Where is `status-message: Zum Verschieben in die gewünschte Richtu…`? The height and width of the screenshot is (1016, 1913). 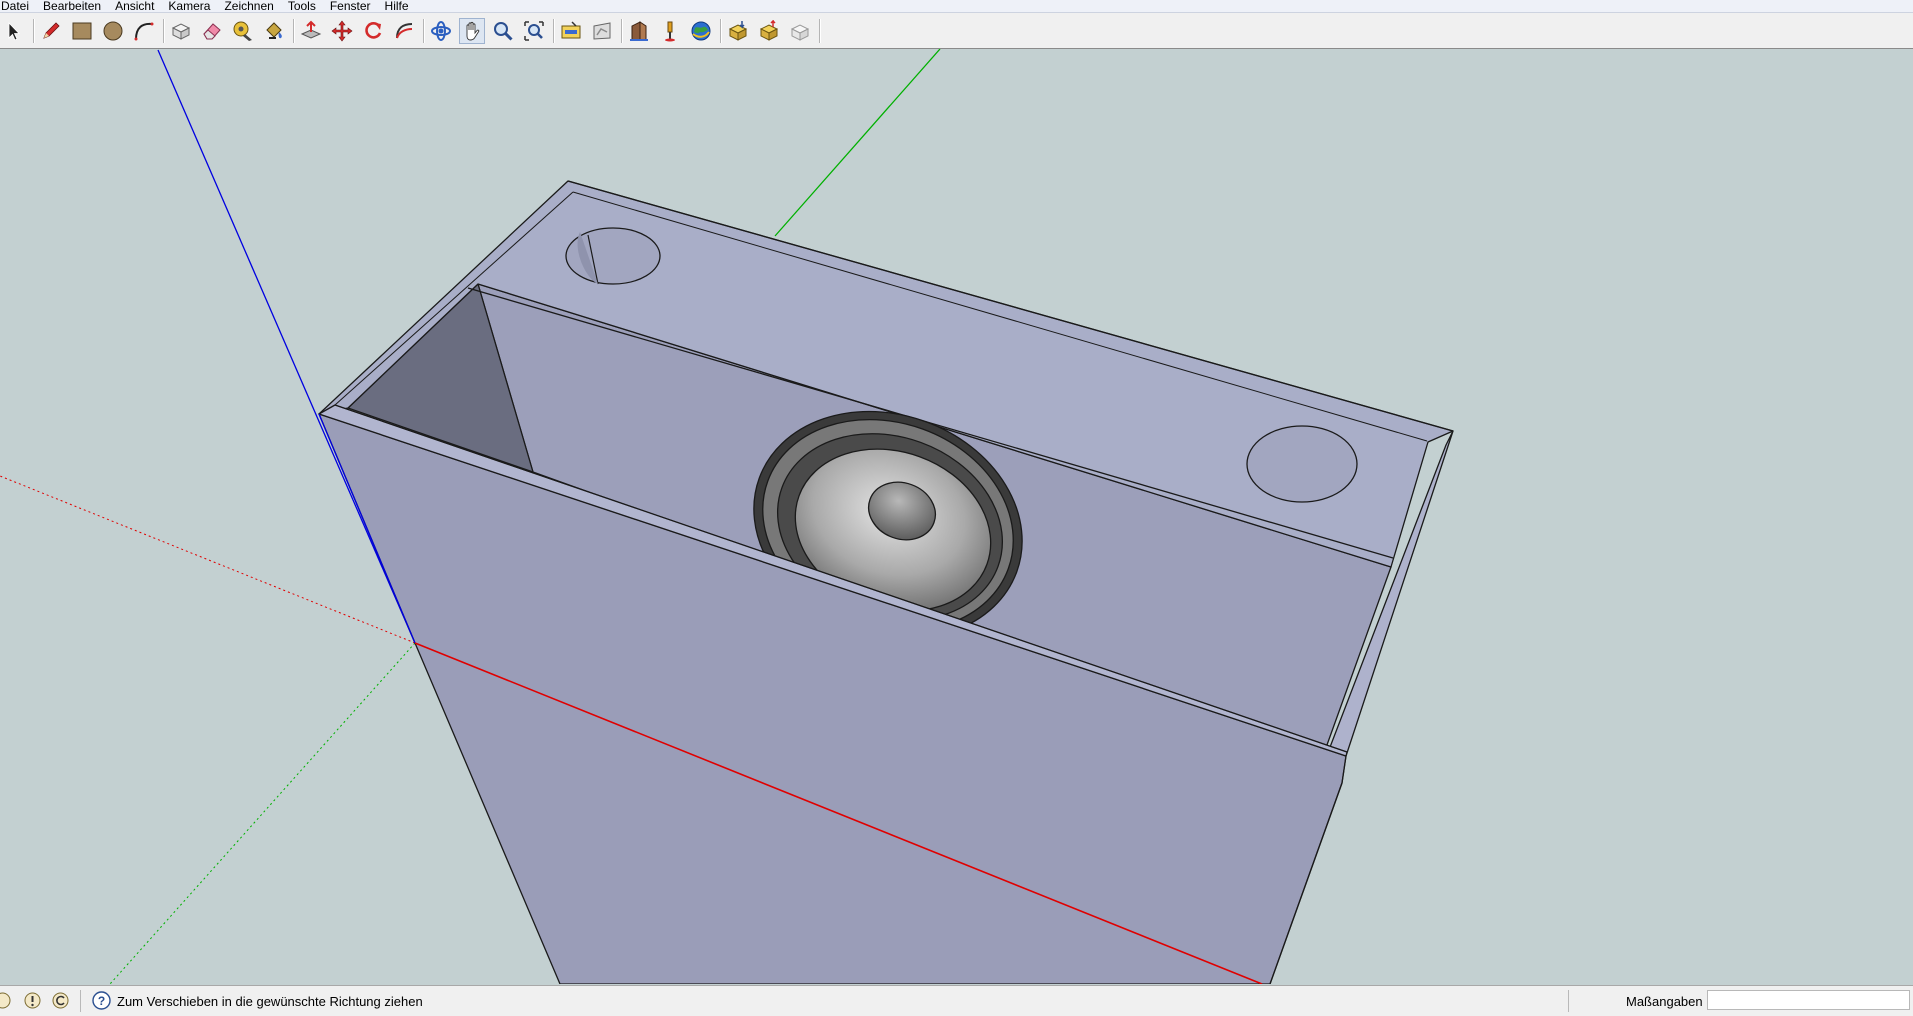 status-message: Zum Verschieben in die gewünschte Richtu… is located at coordinates (270, 1001).